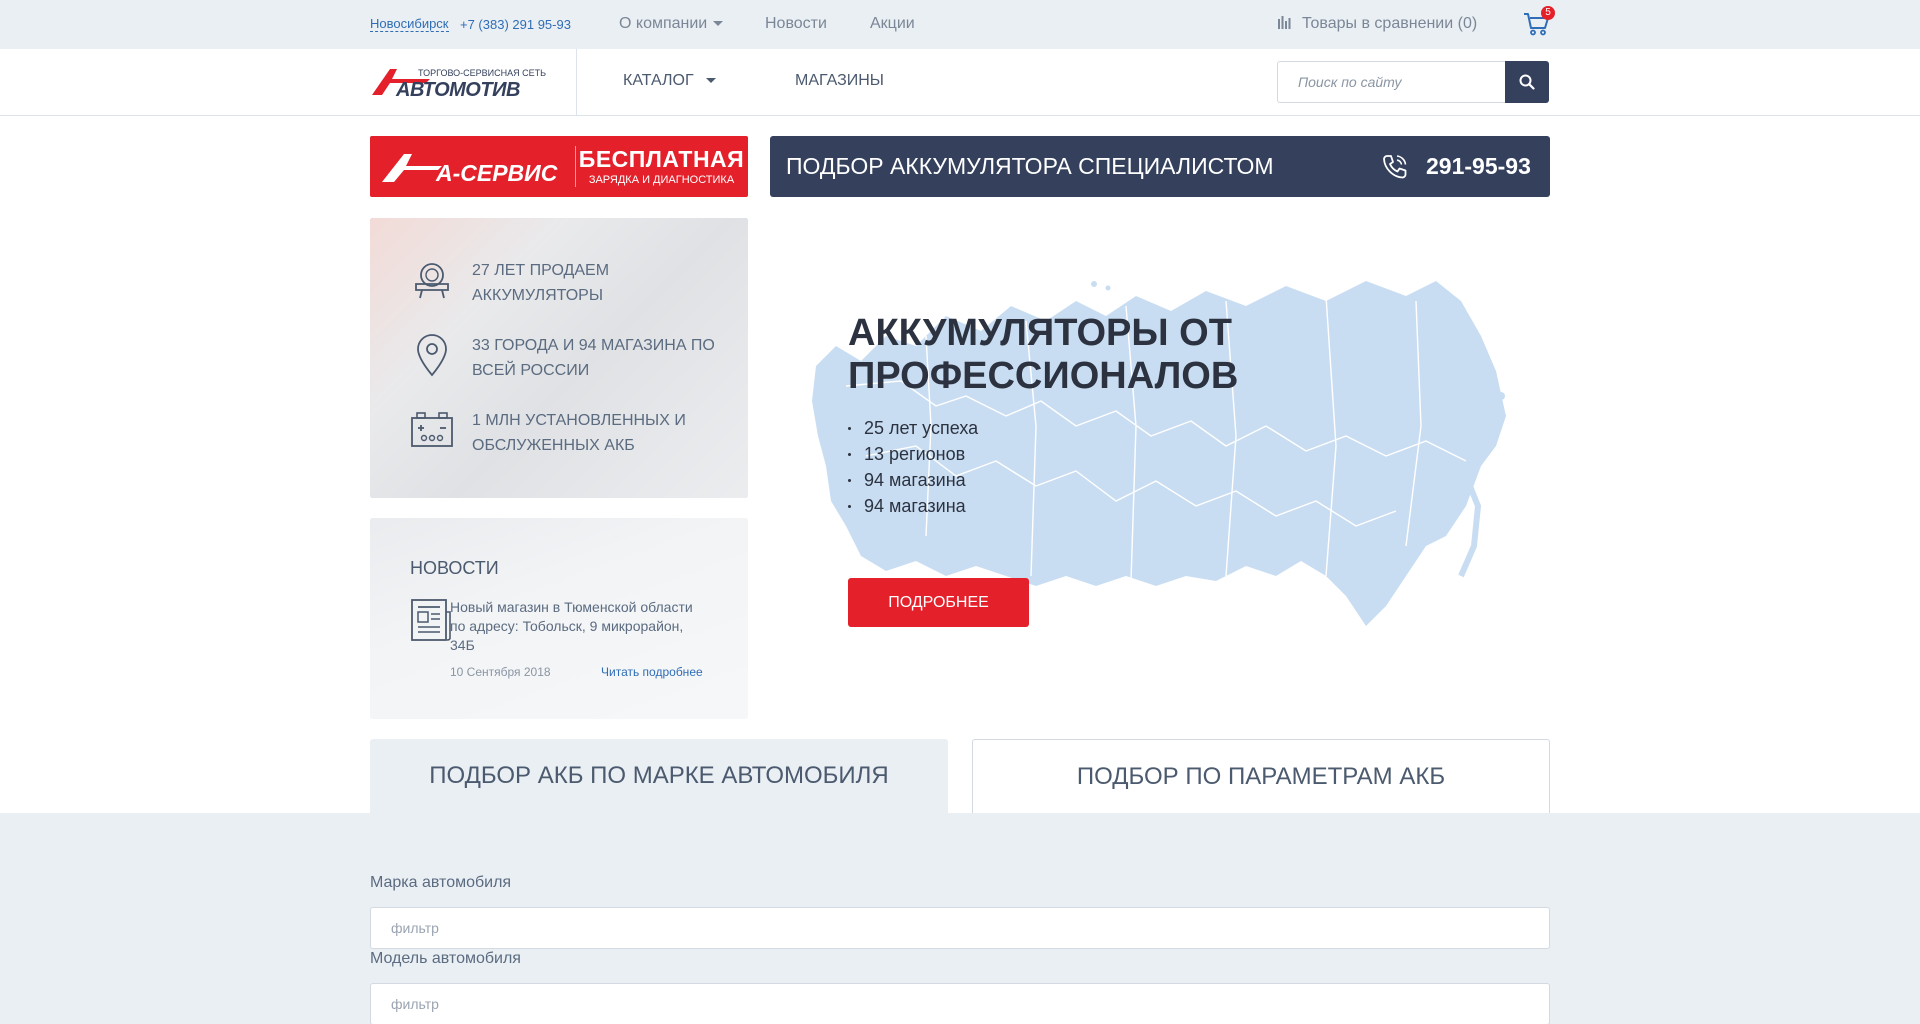 The height and width of the screenshot is (1024, 1920). I want to click on car-brand-label: Марка автомобиля, so click(441, 882).